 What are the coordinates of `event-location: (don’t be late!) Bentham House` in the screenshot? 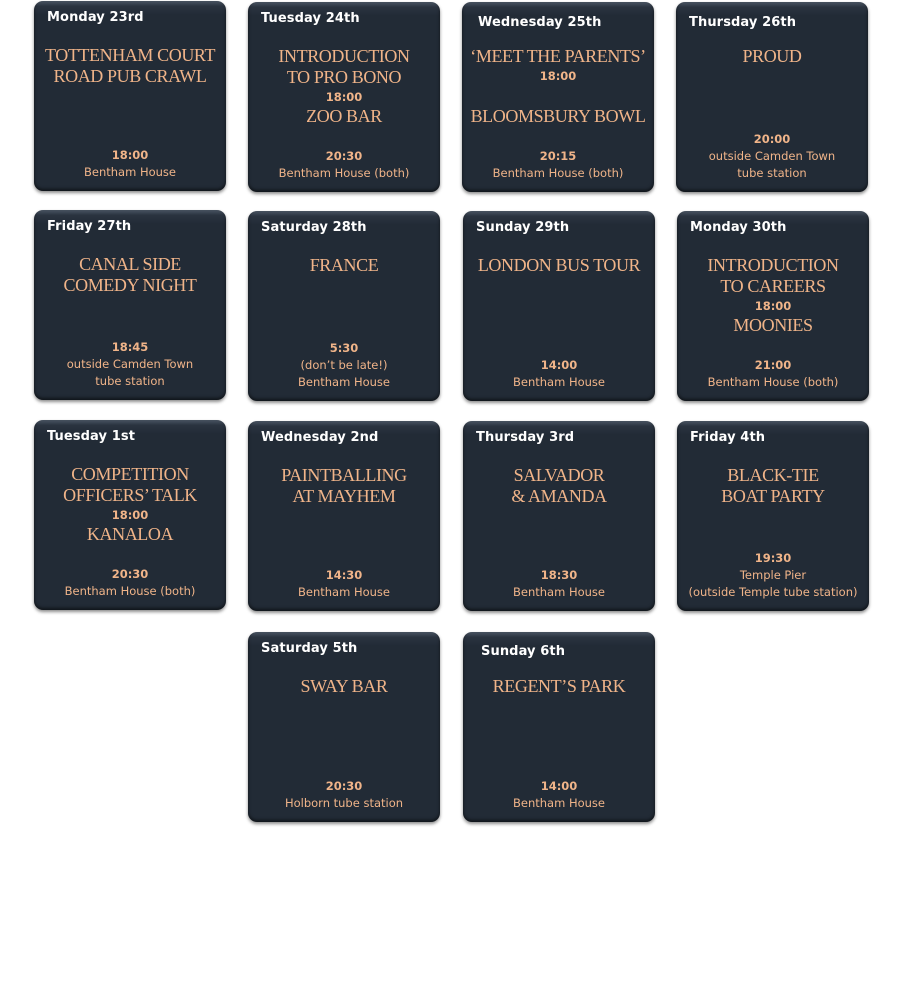 It's located at (344, 373).